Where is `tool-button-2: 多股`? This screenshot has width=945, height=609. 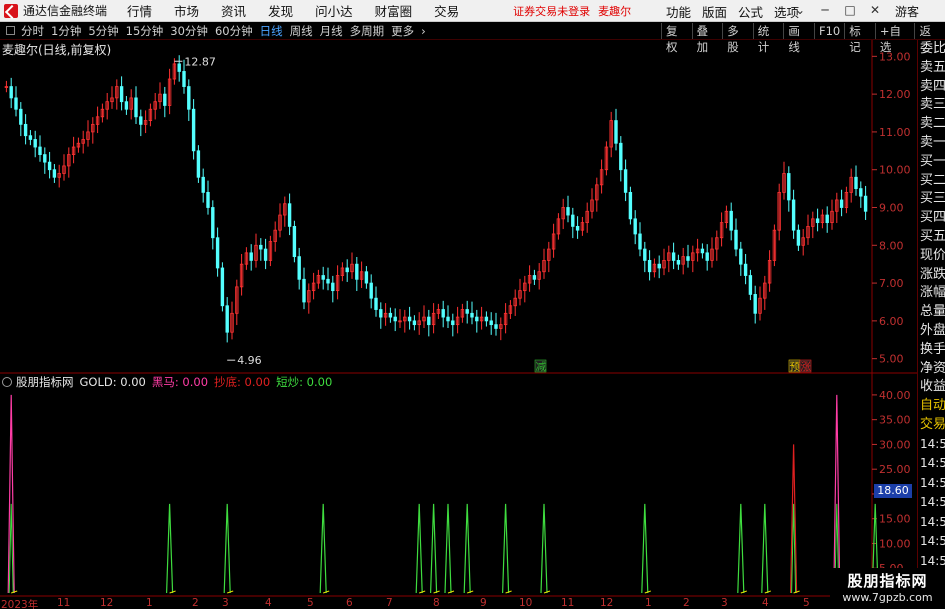
tool-button-2: 多股 is located at coordinates (737, 38).